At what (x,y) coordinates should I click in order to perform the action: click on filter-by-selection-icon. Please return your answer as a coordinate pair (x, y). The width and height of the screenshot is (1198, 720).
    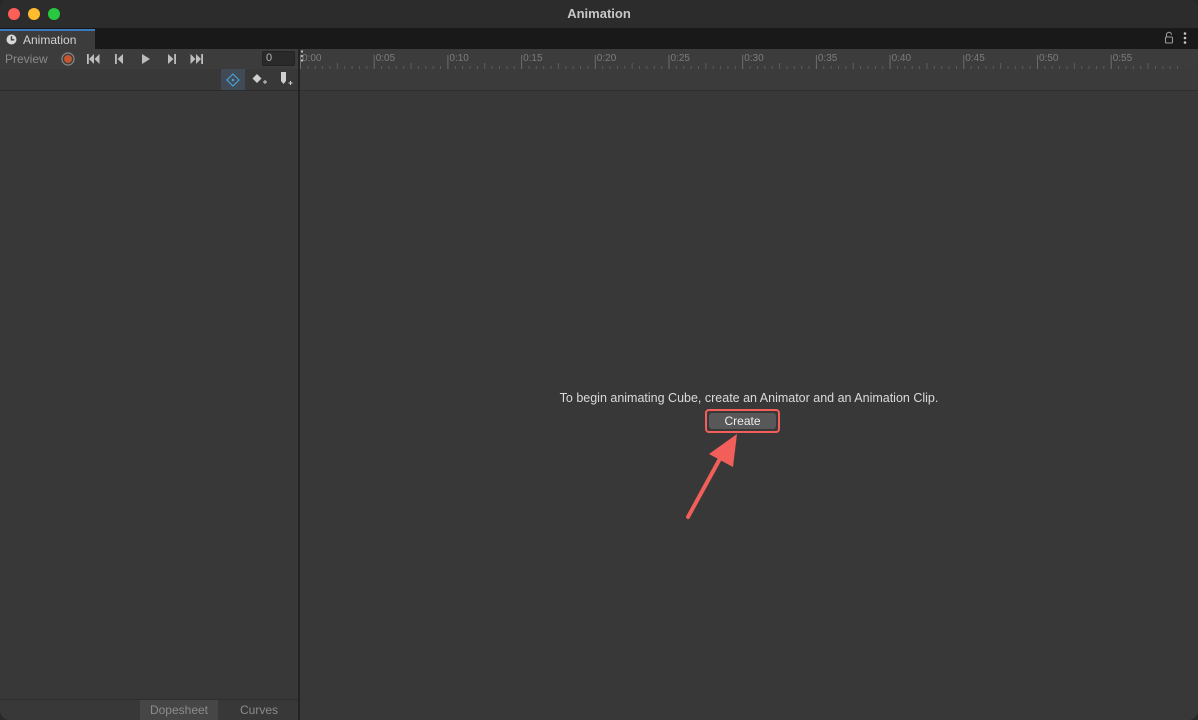
    Looking at the image, I should click on (233, 80).